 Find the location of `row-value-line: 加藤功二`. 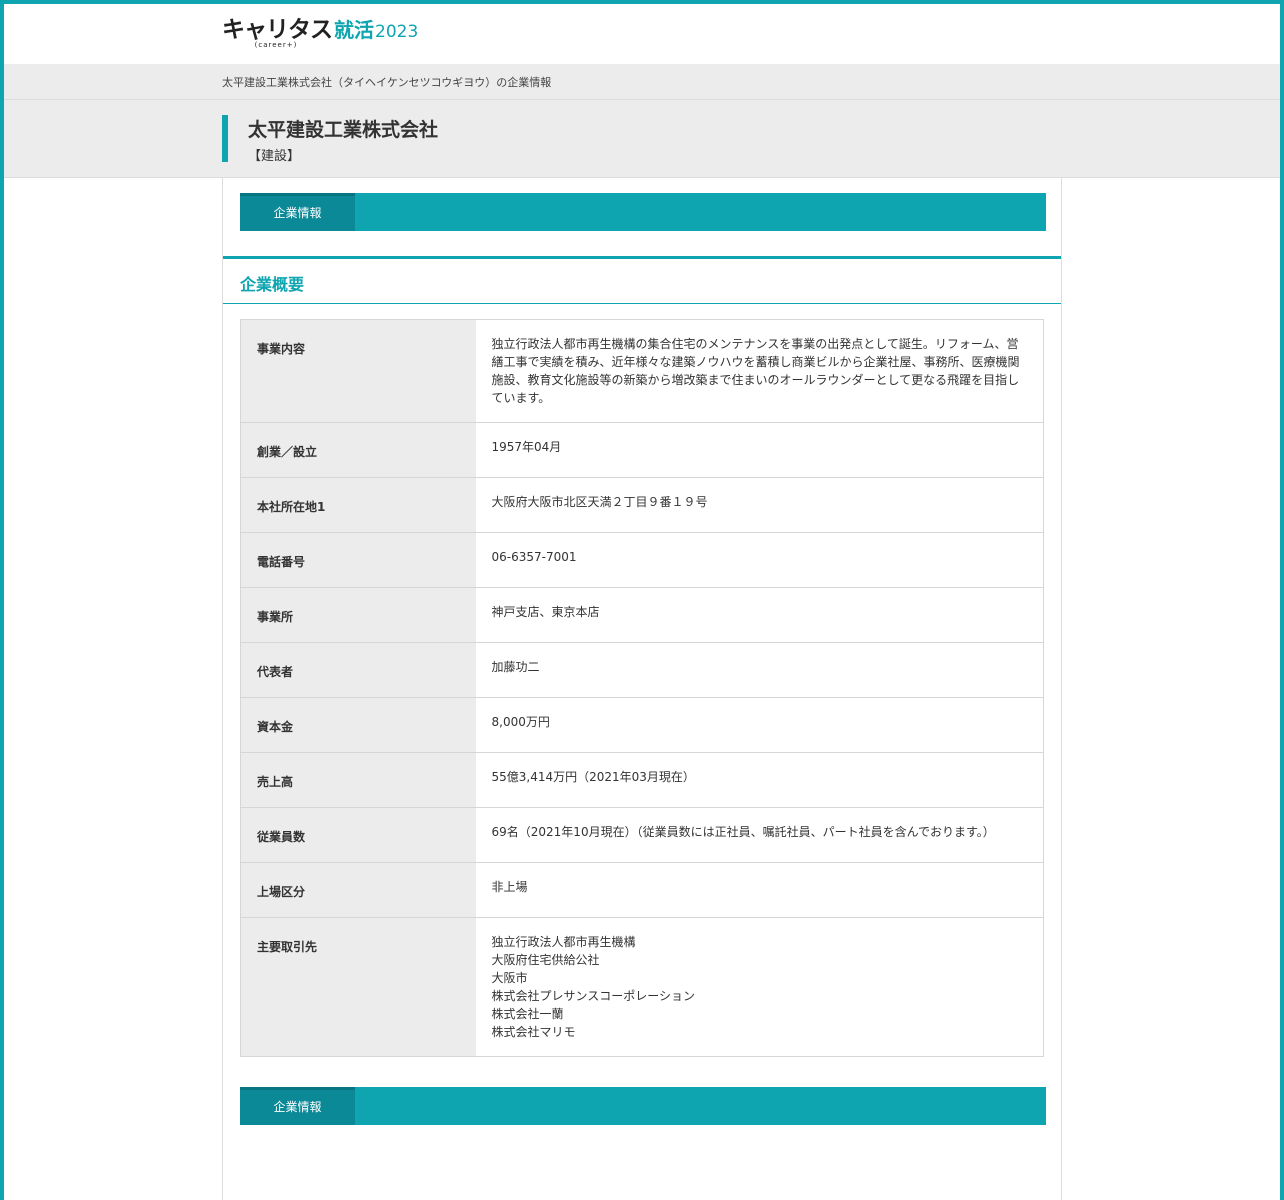

row-value-line: 加藤功二 is located at coordinates (515, 667).